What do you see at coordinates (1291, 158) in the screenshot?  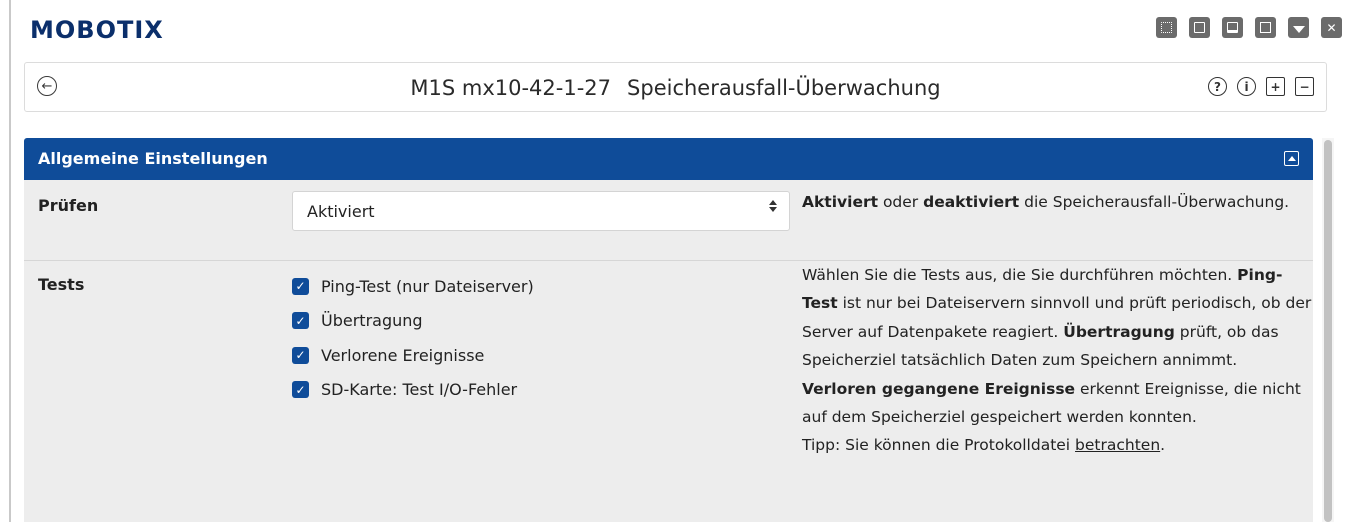 I see `collapse-section-icon` at bounding box center [1291, 158].